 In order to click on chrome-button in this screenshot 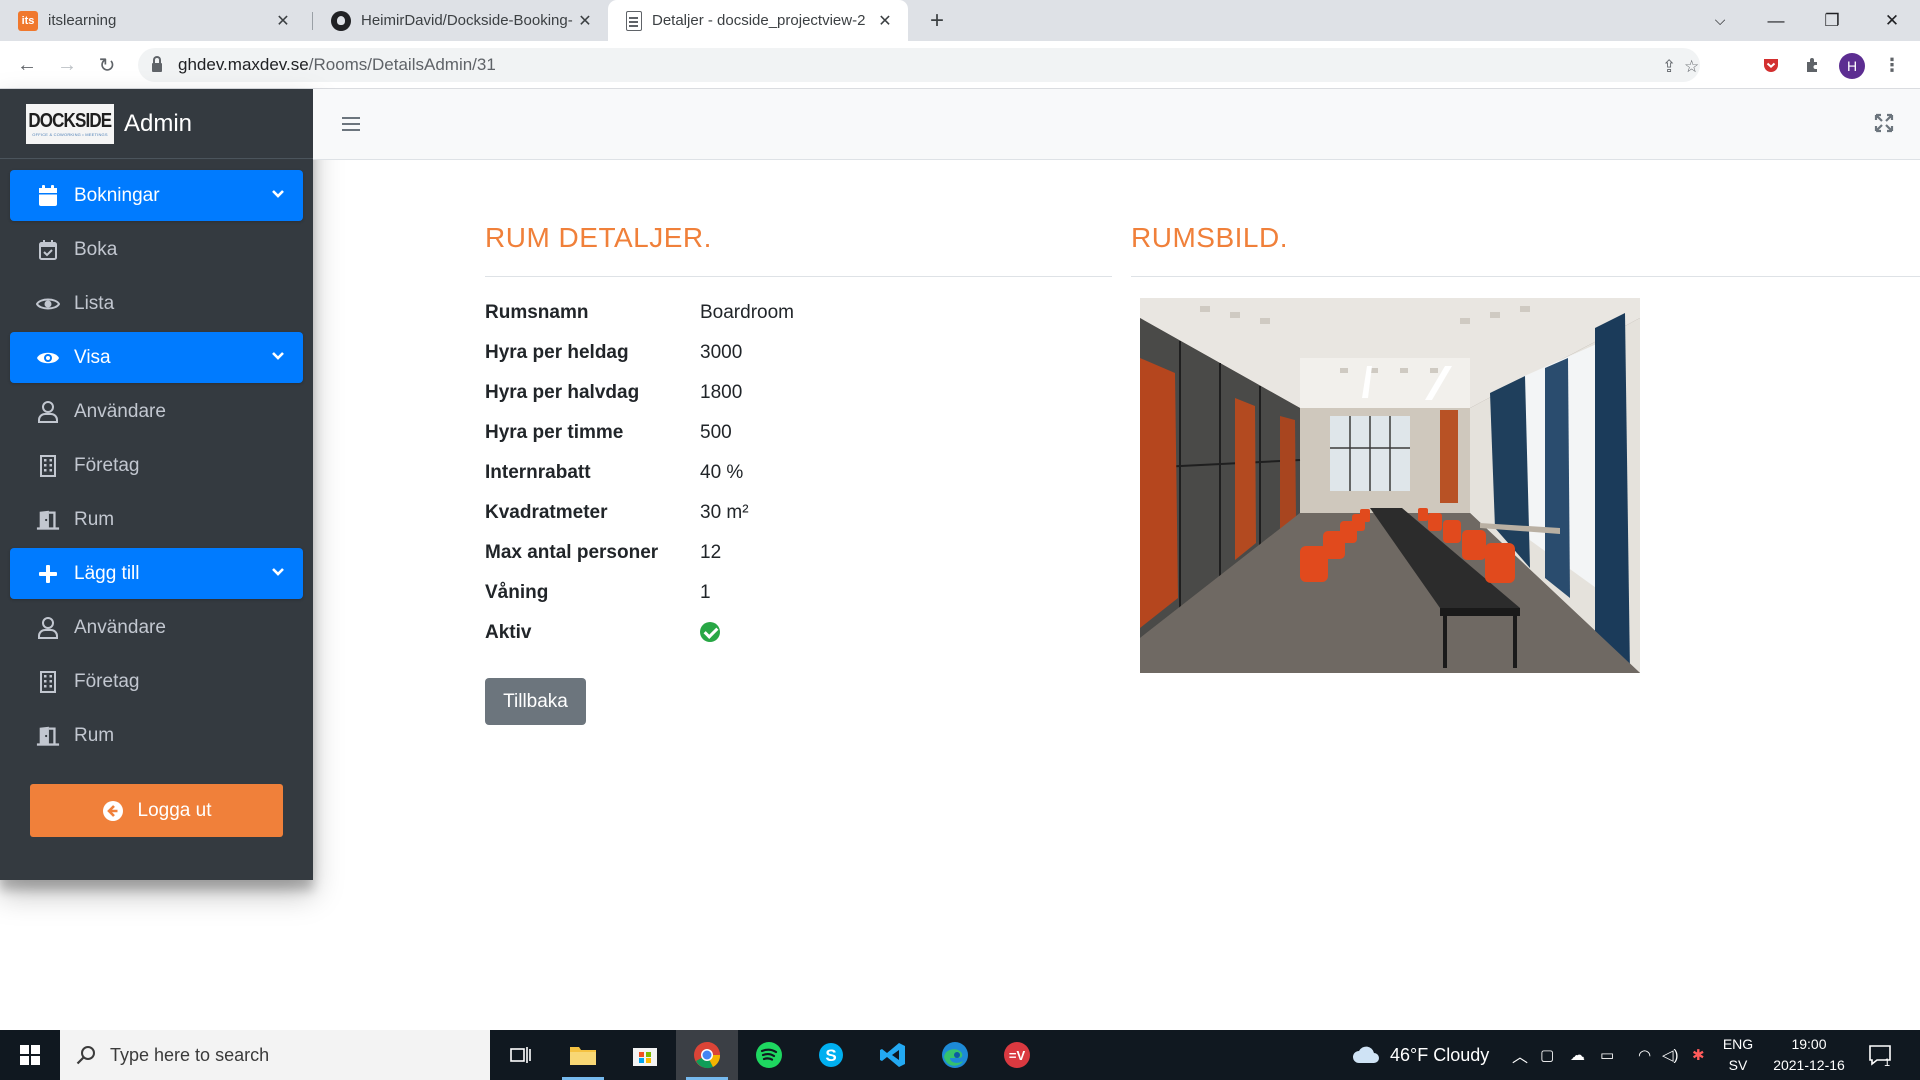, I will do `click(707, 1055)`.